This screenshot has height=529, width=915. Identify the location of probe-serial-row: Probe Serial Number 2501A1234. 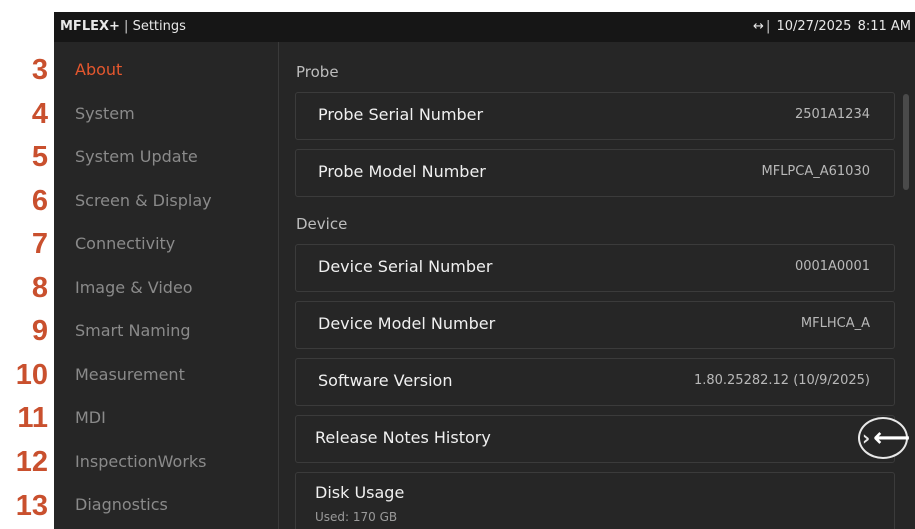
(595, 116).